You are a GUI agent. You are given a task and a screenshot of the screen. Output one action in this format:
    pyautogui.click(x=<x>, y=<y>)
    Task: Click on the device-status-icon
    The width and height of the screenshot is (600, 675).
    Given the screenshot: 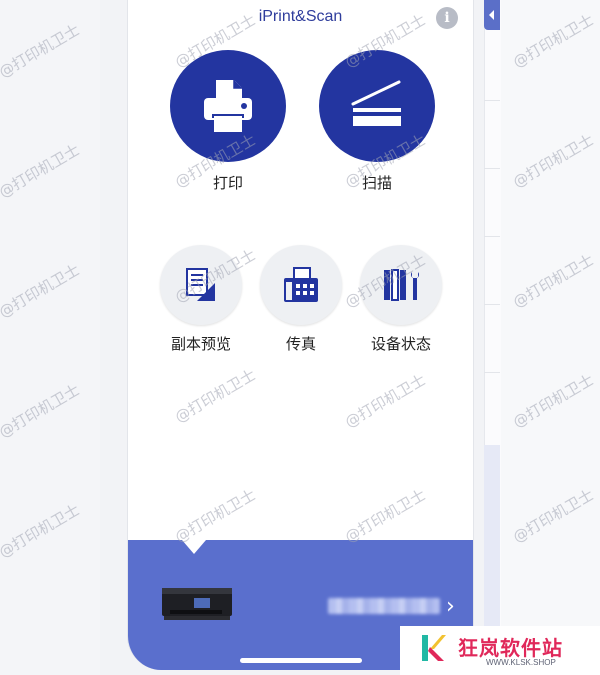 What is the action you would take?
    pyautogui.click(x=401, y=285)
    